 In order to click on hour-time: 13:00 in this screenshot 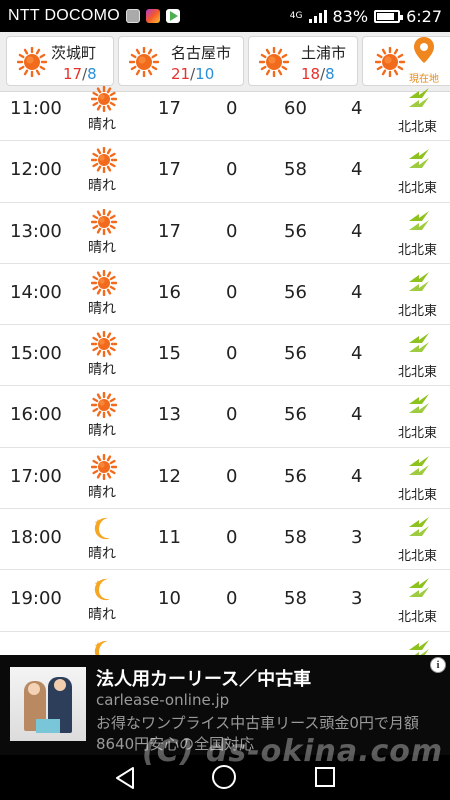, I will do `click(36, 231)`.